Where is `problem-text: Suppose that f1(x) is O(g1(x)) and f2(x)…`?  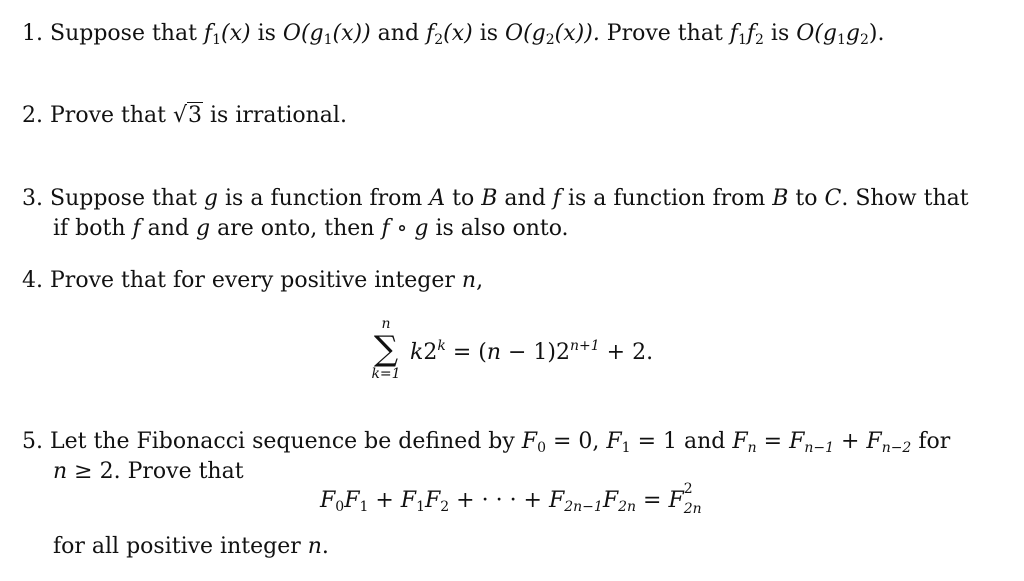
problem-text: Suppose that f1(x) is O(g1(x)) and f2(x)… is located at coordinates (467, 34).